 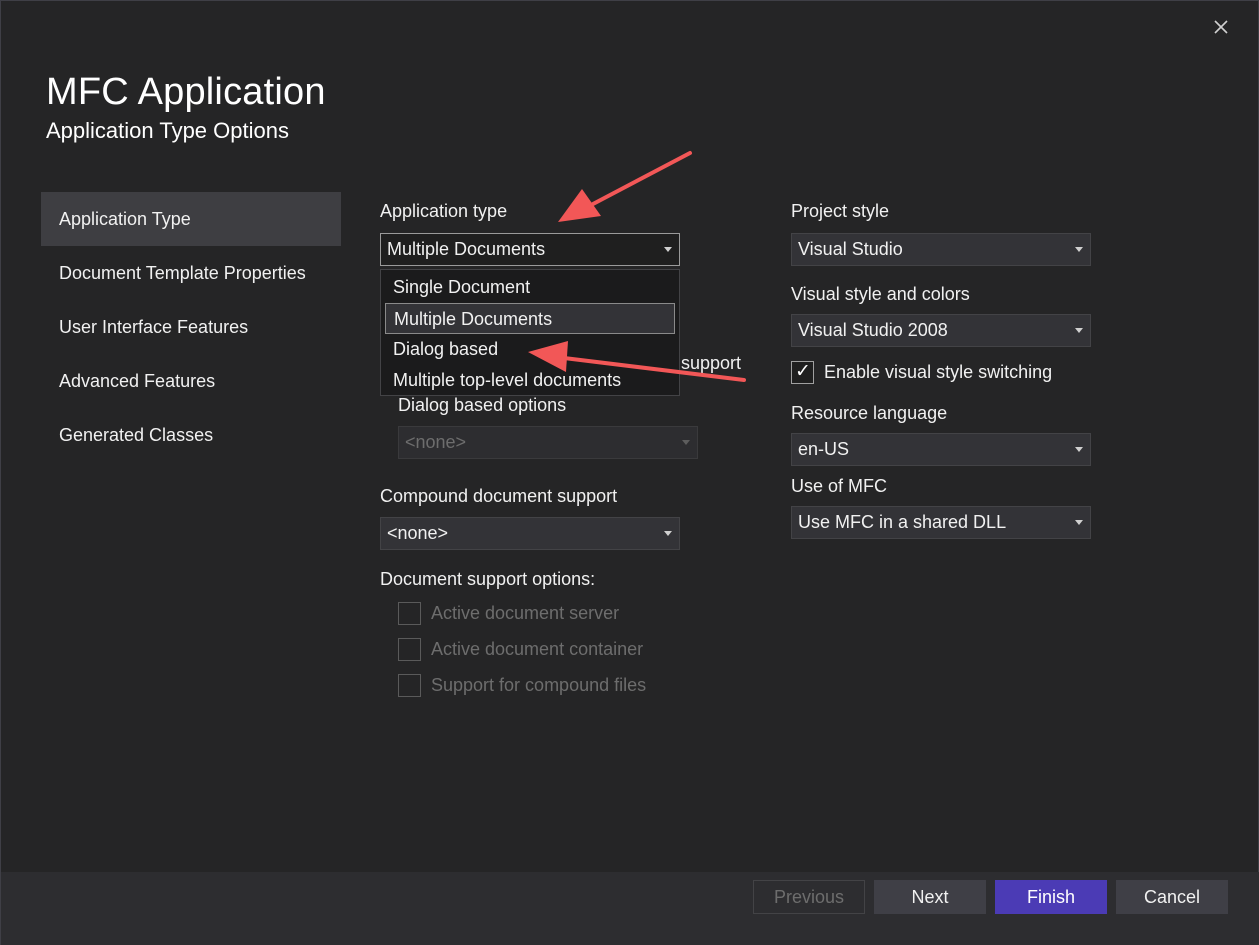 What do you see at coordinates (530, 349) in the screenshot?
I see `option-dialog-based: Dialog based` at bounding box center [530, 349].